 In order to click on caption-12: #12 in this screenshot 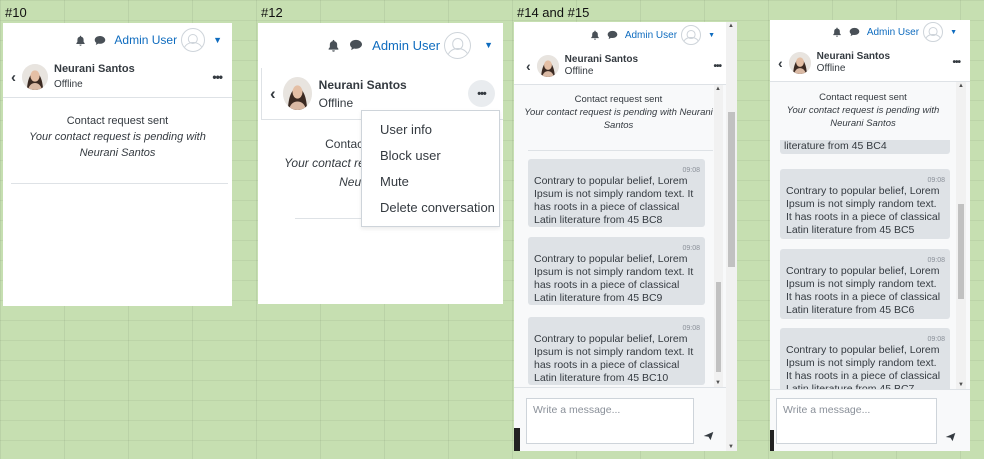, I will do `click(272, 12)`.